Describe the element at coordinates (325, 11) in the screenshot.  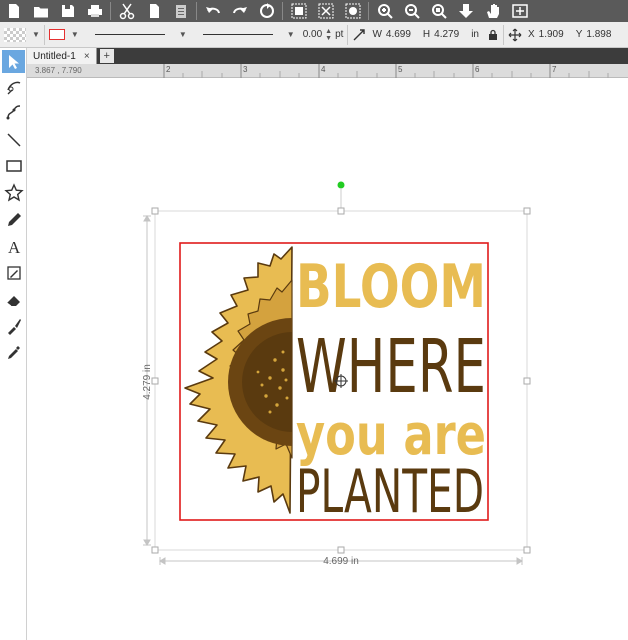
I see `ungroup-icon` at that location.